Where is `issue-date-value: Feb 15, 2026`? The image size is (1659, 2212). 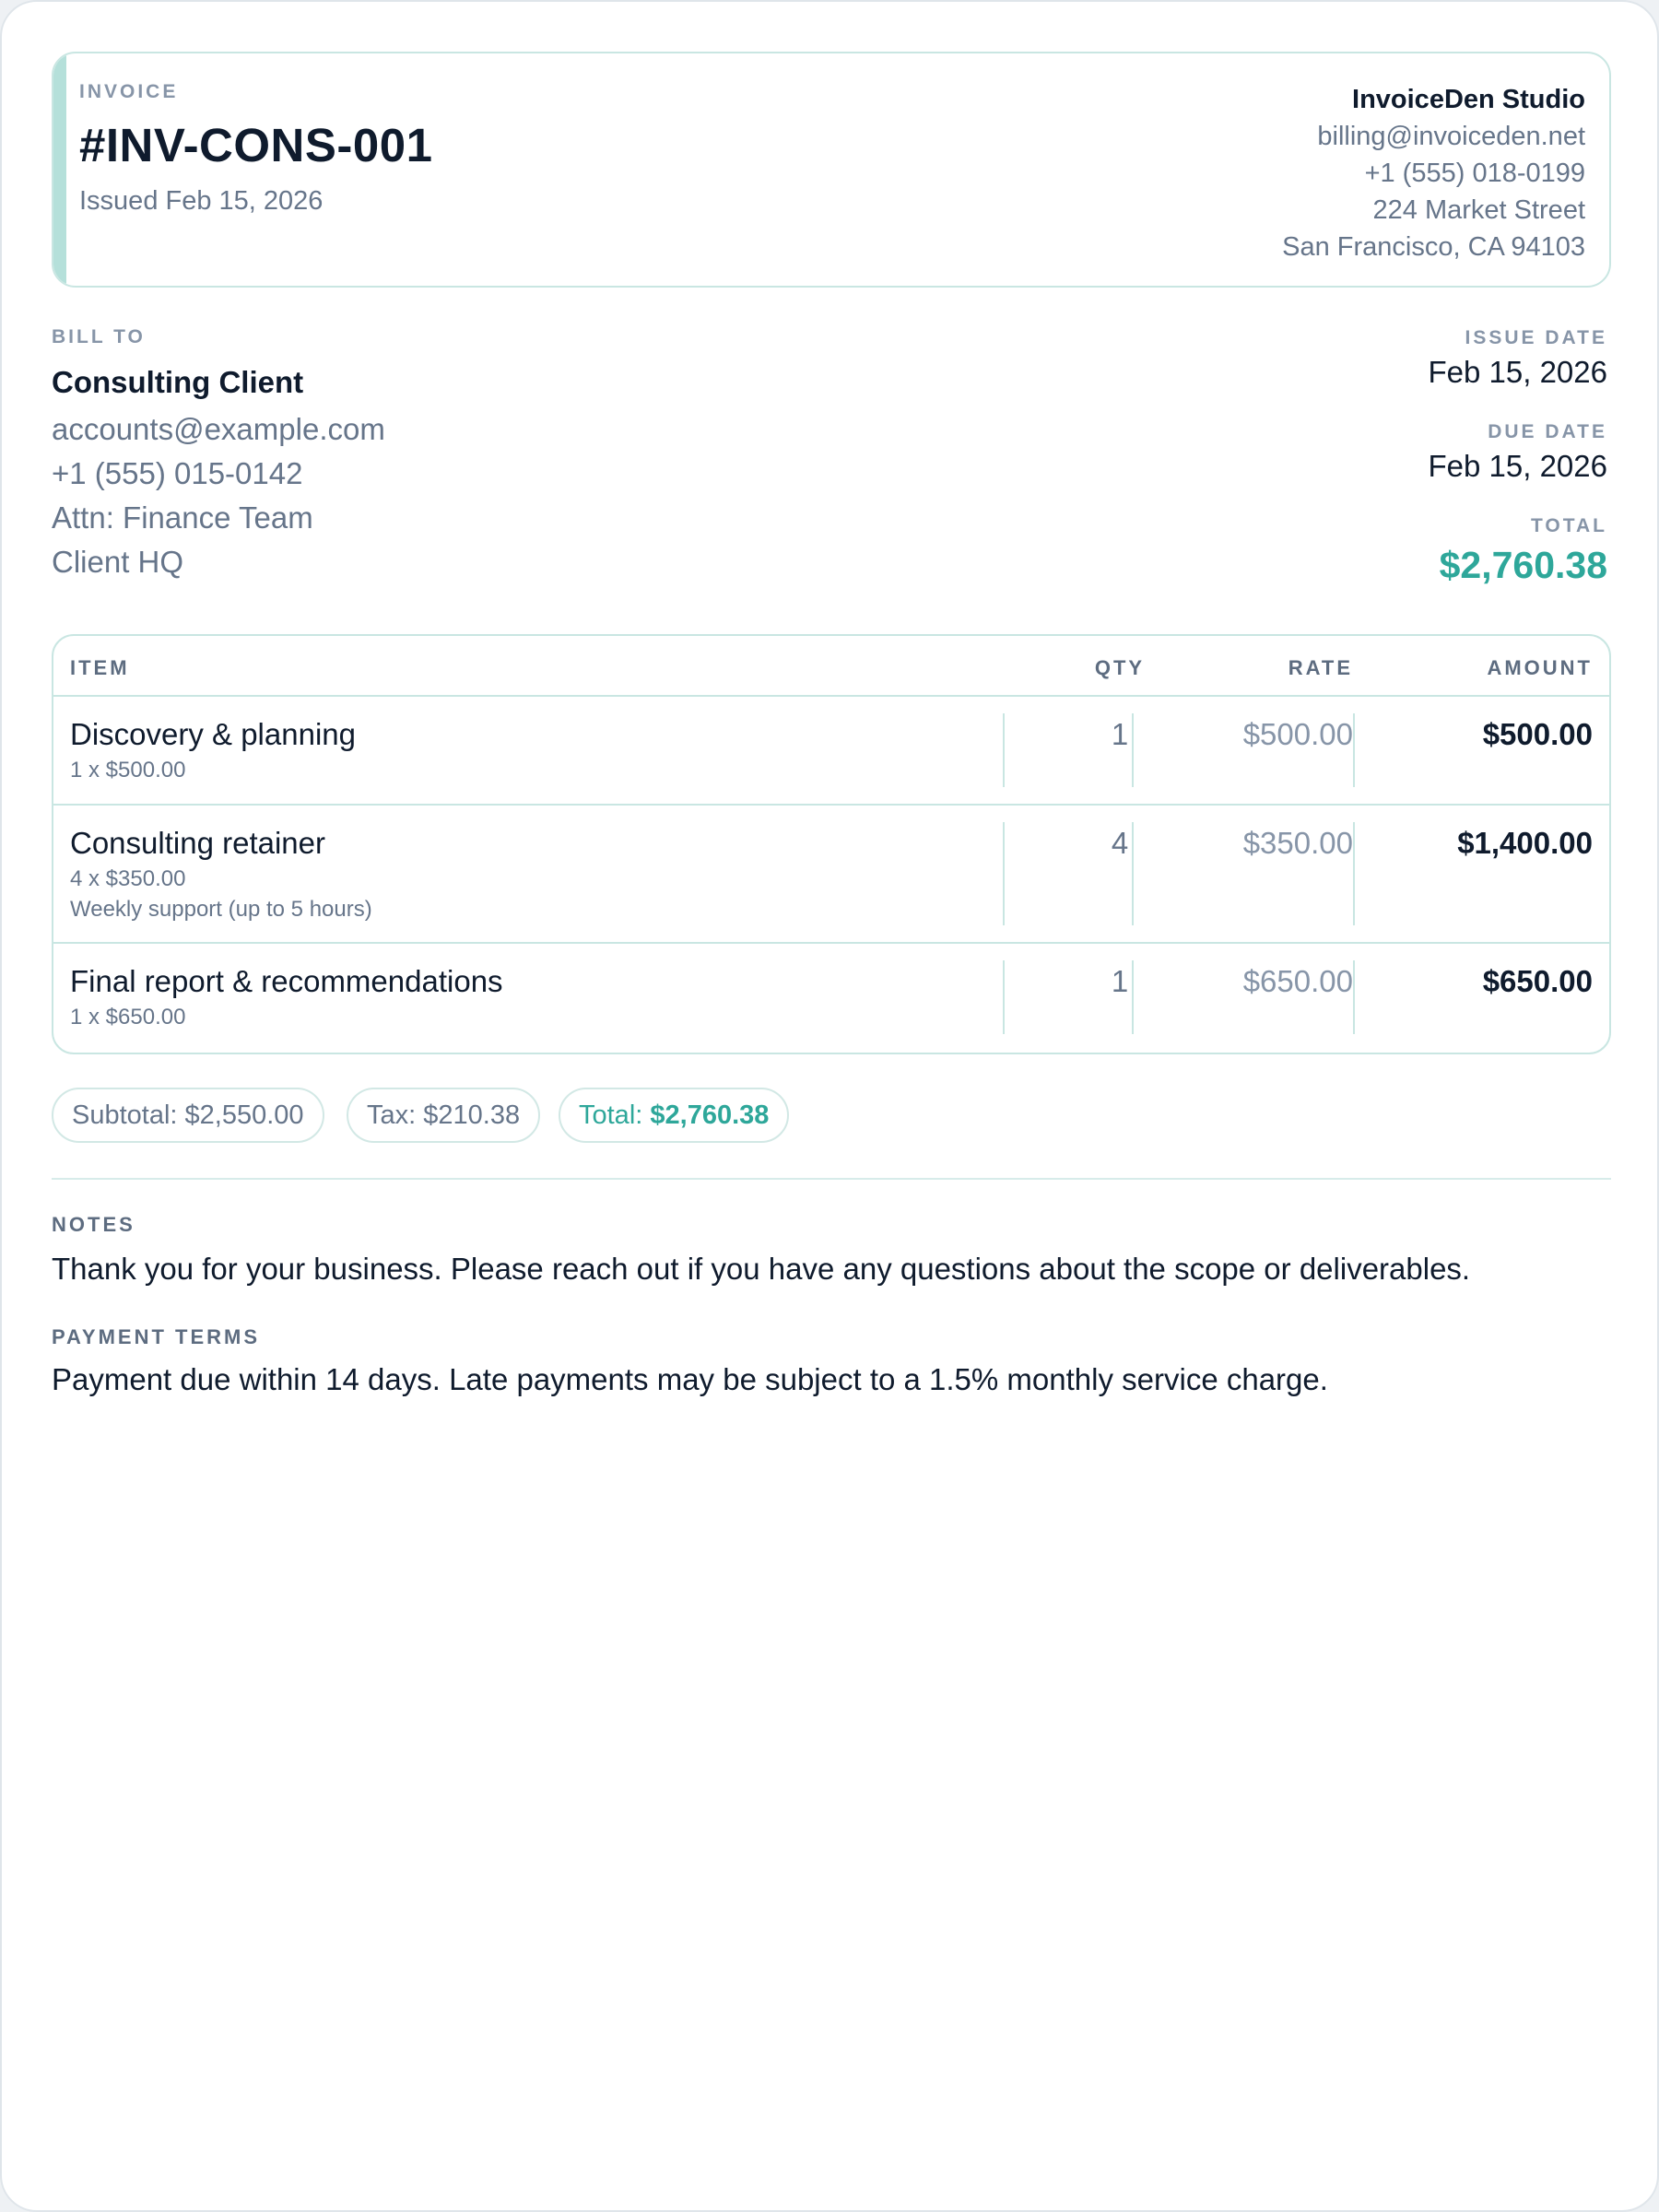 issue-date-value: Feb 15, 2026 is located at coordinates (1518, 372).